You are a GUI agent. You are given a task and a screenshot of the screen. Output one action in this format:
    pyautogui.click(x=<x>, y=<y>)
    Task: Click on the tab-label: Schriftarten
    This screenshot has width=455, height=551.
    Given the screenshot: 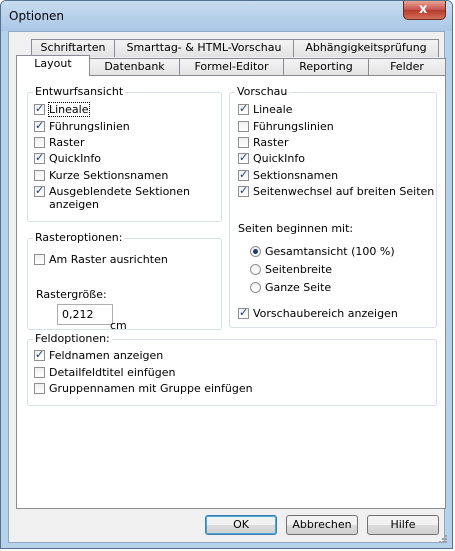 What is the action you would take?
    pyautogui.click(x=73, y=47)
    